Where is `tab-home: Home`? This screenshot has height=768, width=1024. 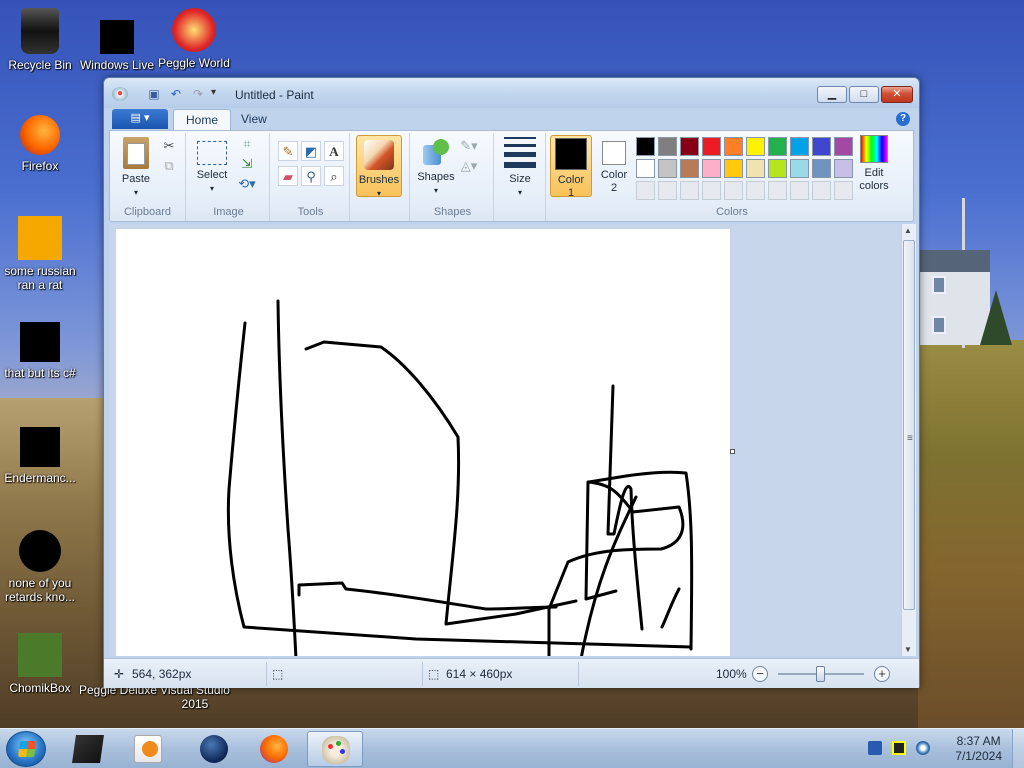 tab-home: Home is located at coordinates (202, 119).